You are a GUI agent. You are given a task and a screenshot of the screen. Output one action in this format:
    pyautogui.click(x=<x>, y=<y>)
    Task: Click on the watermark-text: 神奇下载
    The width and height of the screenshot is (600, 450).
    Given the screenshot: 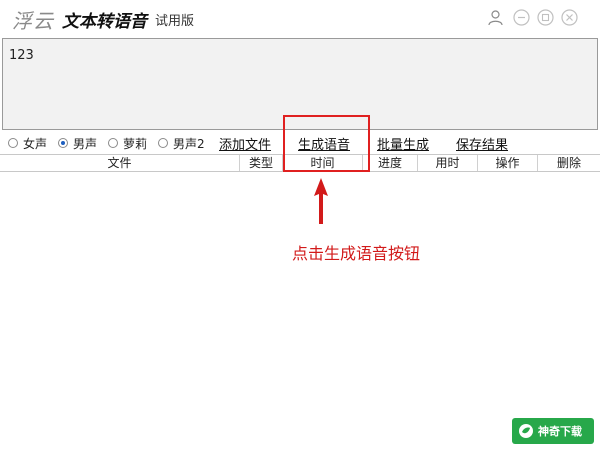 What is the action you would take?
    pyautogui.click(x=560, y=431)
    